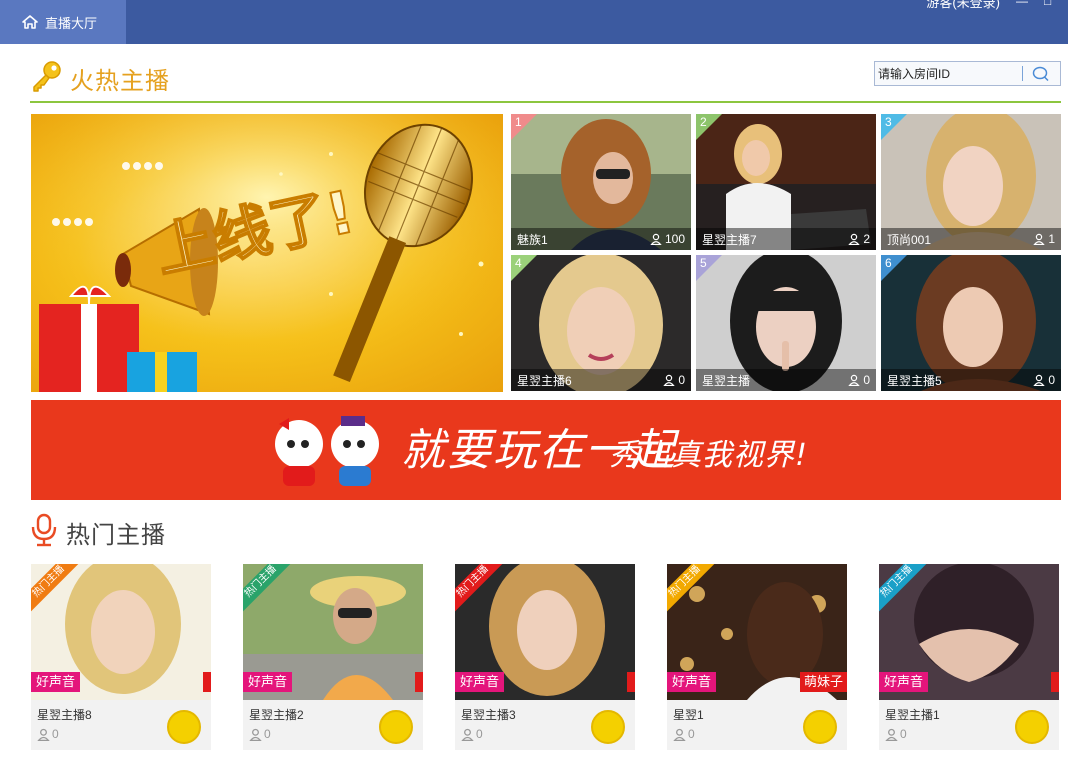  I want to click on search-button, so click(1041, 73).